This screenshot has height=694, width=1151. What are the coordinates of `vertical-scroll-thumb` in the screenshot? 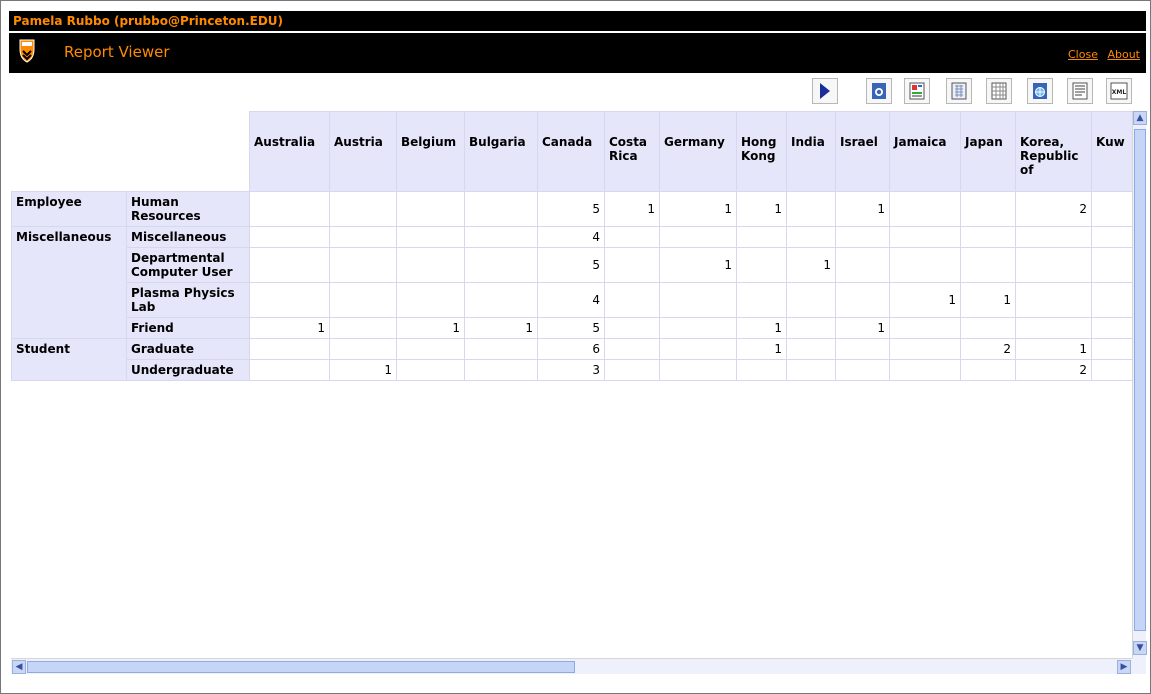 It's located at (1140, 380).